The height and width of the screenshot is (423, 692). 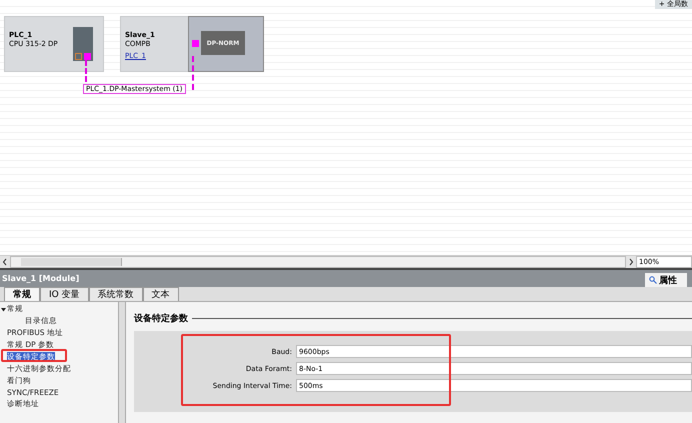 What do you see at coordinates (318, 262) in the screenshot?
I see `horizontal-scrollbar` at bounding box center [318, 262].